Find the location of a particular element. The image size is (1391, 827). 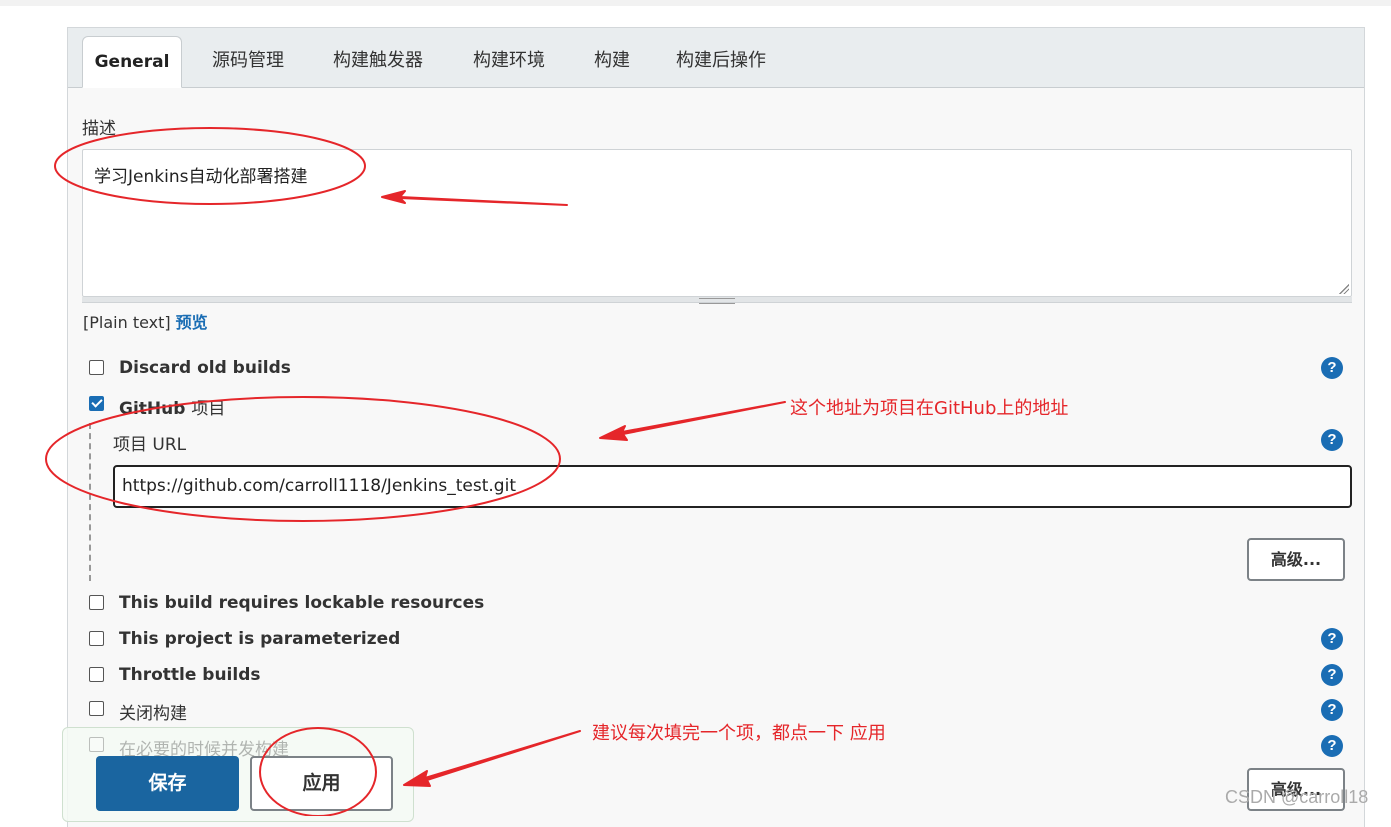

tab-source-code: 源码管理 is located at coordinates (248, 61).